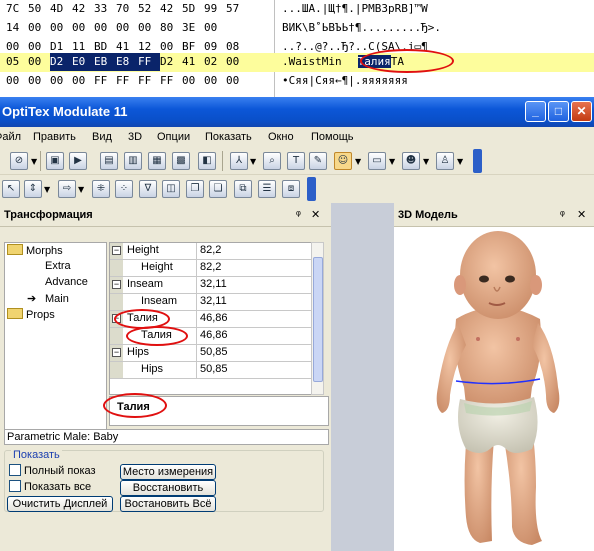 This screenshot has height=551, width=594. Describe the element at coordinates (168, 488) in the screenshot. I see `restore-button: Восстановить` at that location.